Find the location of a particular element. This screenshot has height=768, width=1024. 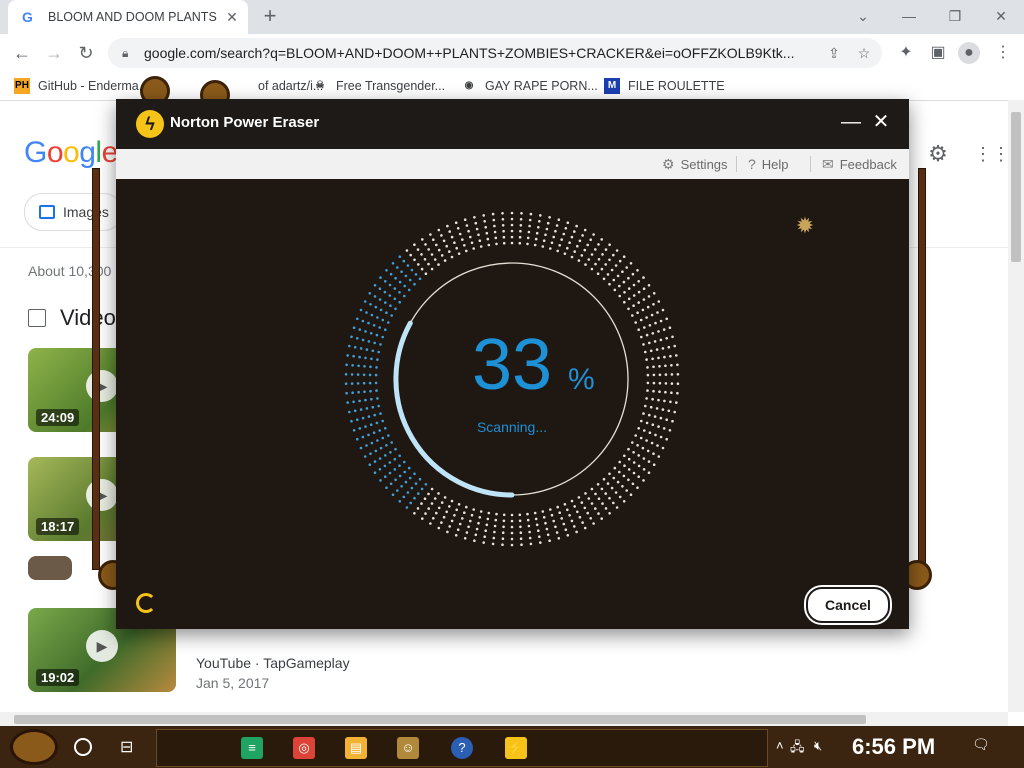

chrome-app-icon: ◎ is located at coordinates (304, 748).